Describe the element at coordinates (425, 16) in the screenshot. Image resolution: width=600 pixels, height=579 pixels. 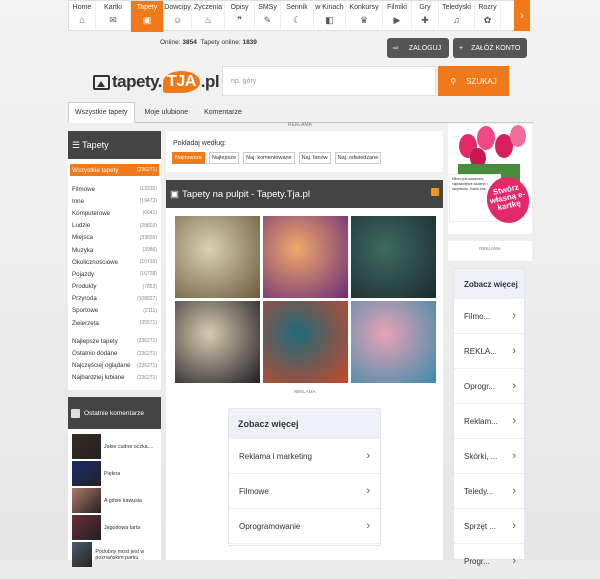
I see `nav-item-gry: Gry ✚` at that location.